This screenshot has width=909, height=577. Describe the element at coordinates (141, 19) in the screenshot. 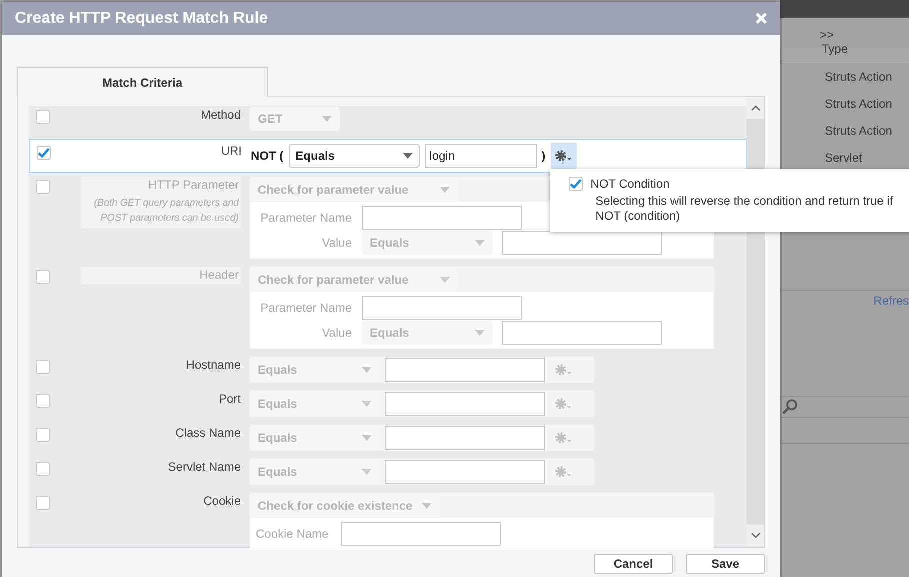

I see `dialog-title: Create HTTP Request Match Rule` at that location.